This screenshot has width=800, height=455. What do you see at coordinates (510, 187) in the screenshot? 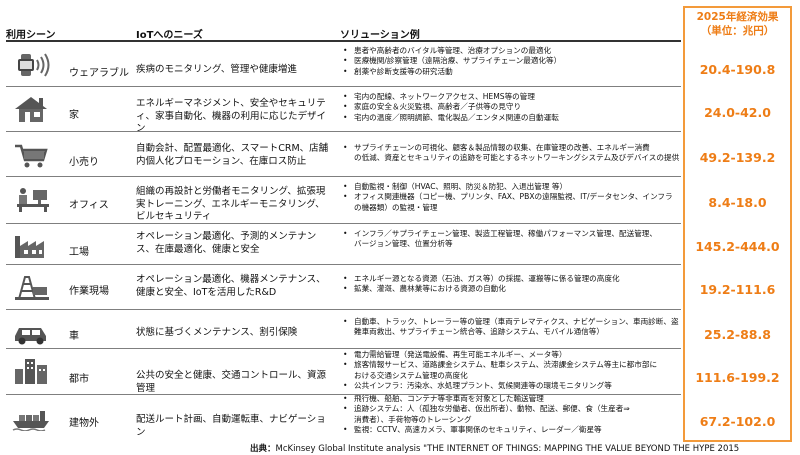
I see `solution-item: 自動監視・制御（HVAC、照明、防災＆防犯、入退出管理 等）` at bounding box center [510, 187].